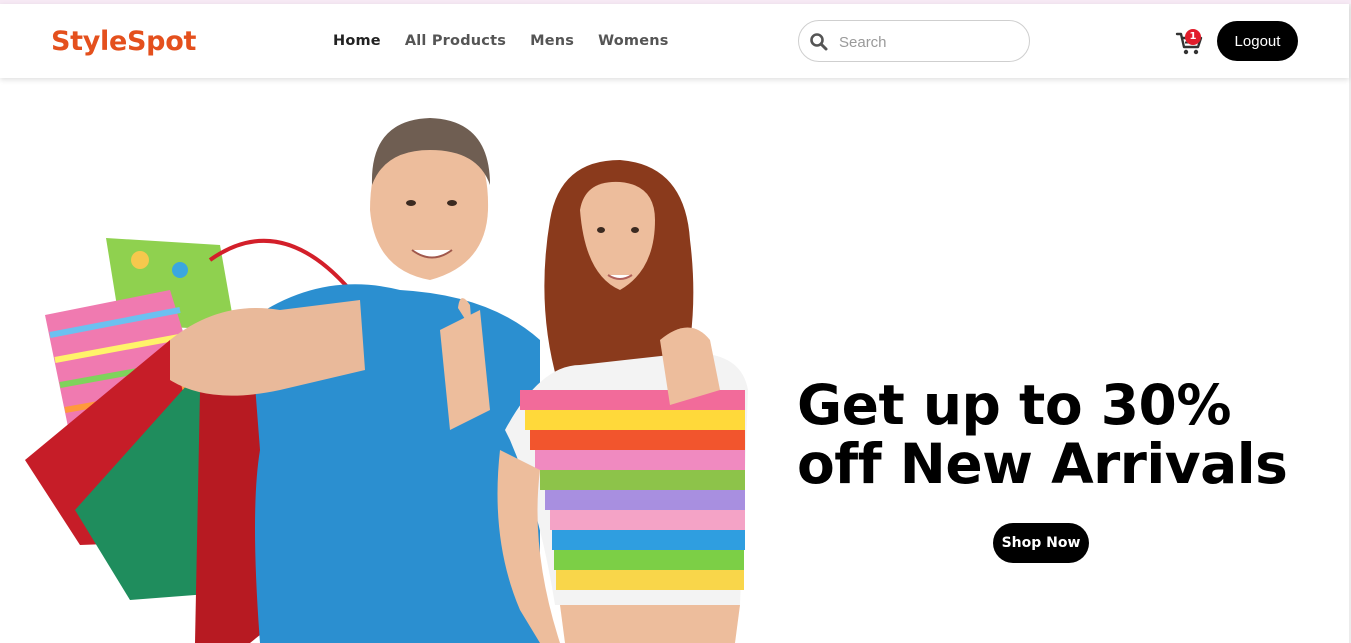 The width and height of the screenshot is (1351, 643). I want to click on hero-headline: Get up to 30% off New Arrivals, so click(1067, 435).